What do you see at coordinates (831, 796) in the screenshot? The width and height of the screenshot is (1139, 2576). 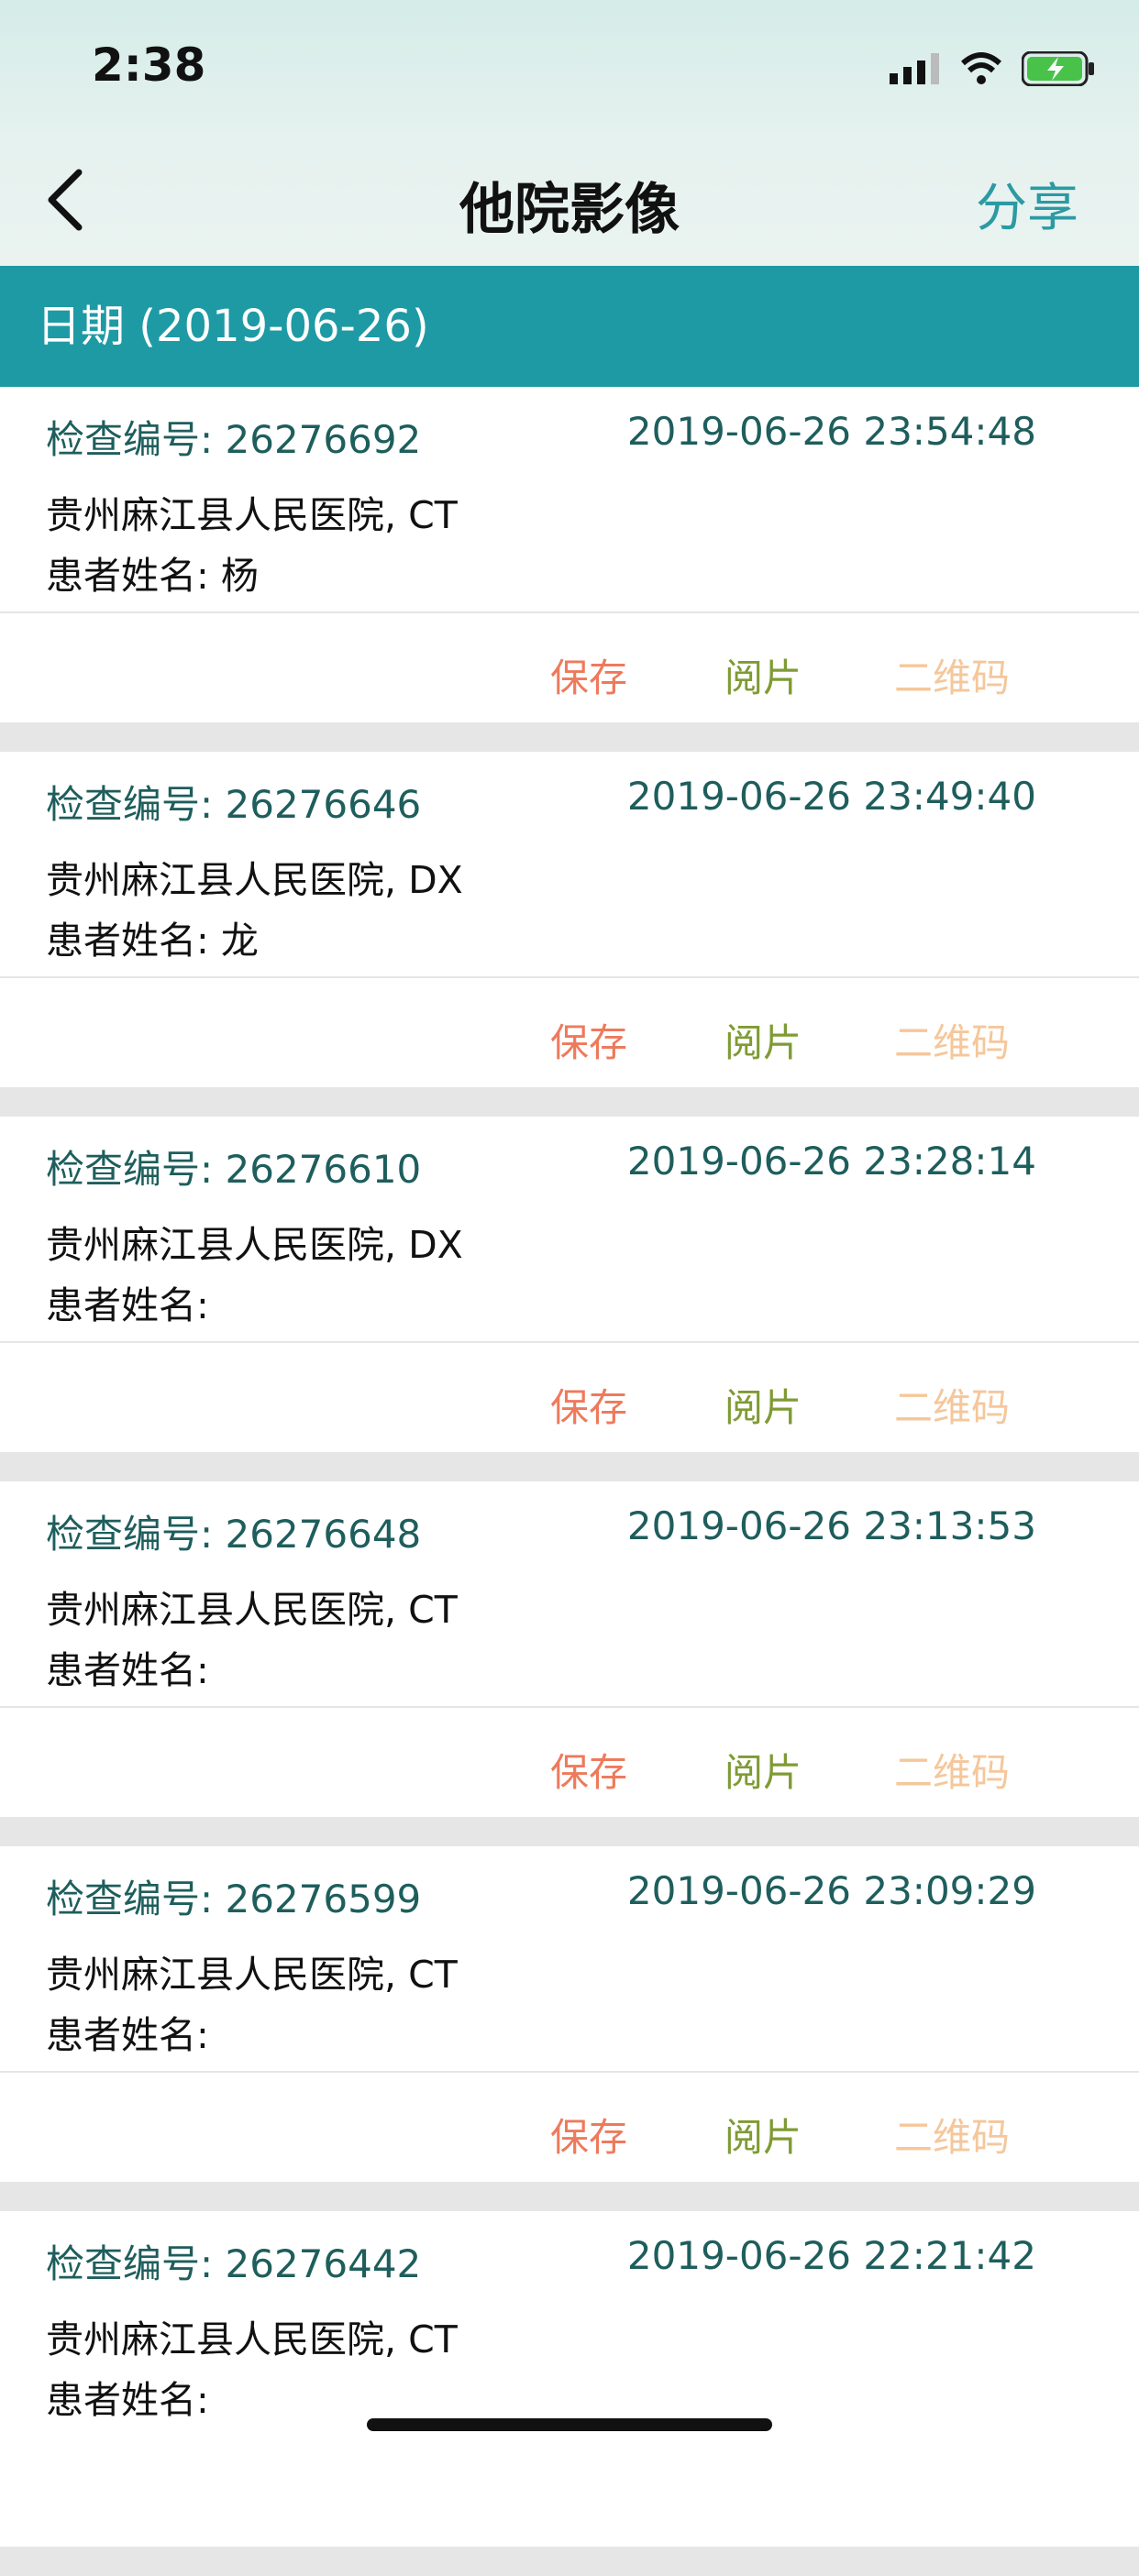 I see `exam-time: 2019-06-26 23:49:40` at bounding box center [831, 796].